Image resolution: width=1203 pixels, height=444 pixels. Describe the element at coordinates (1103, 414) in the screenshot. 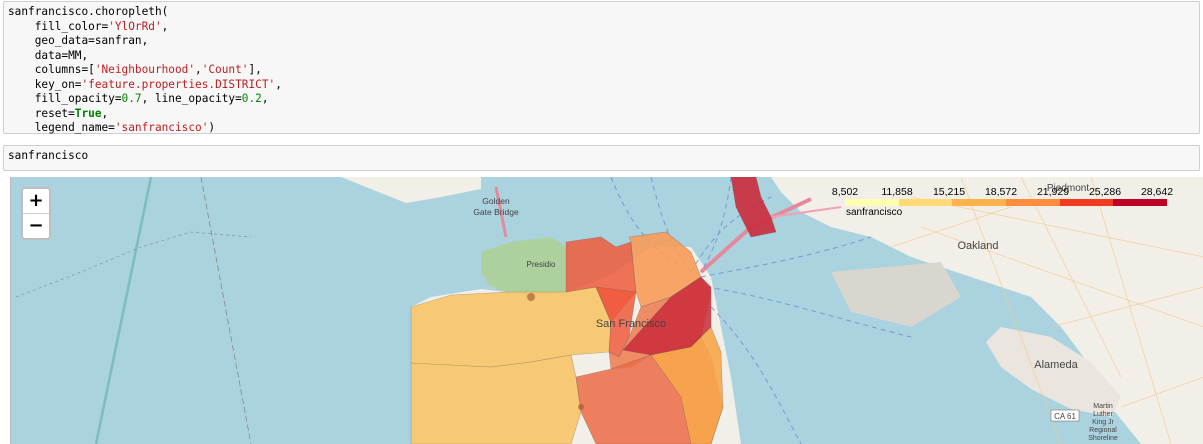

I see `martin-label-2: Luther` at that location.